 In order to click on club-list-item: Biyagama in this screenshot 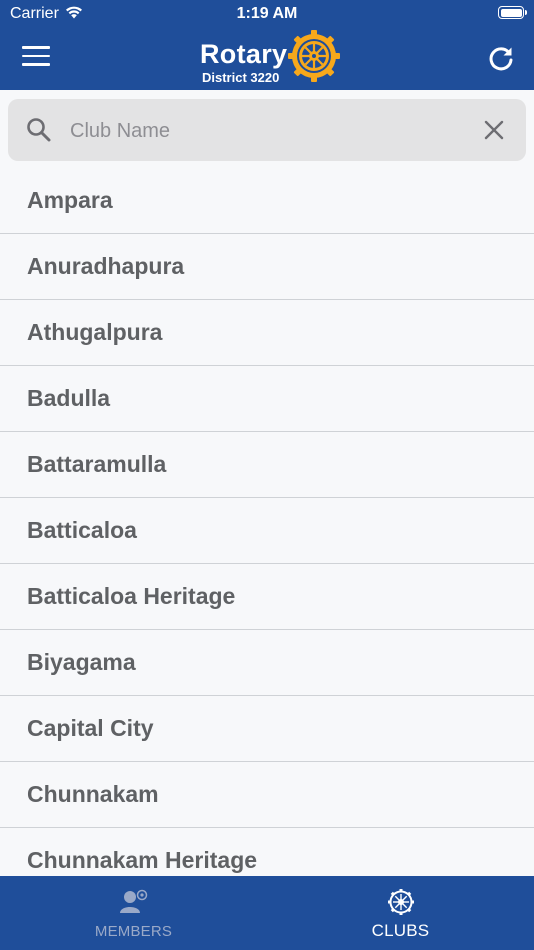, I will do `click(267, 663)`.